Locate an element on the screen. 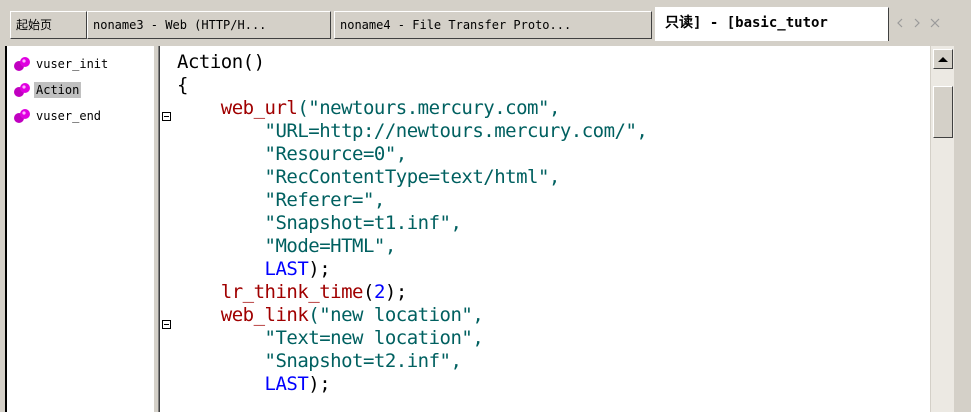 The height and width of the screenshot is (412, 971). code-line: "Referer=", is located at coordinates (412, 200).